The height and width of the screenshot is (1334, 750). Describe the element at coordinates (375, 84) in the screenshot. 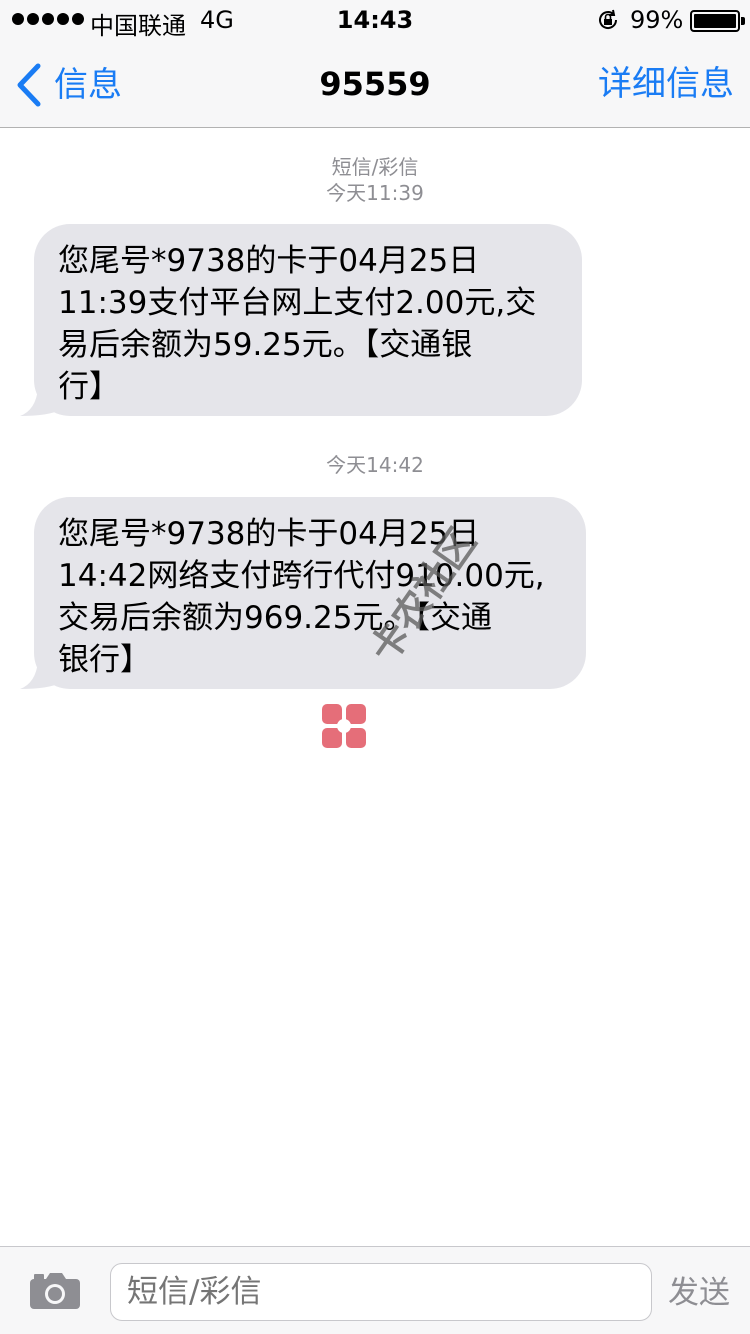

I see `navigation-bar: 信息 95559 详细信息` at that location.